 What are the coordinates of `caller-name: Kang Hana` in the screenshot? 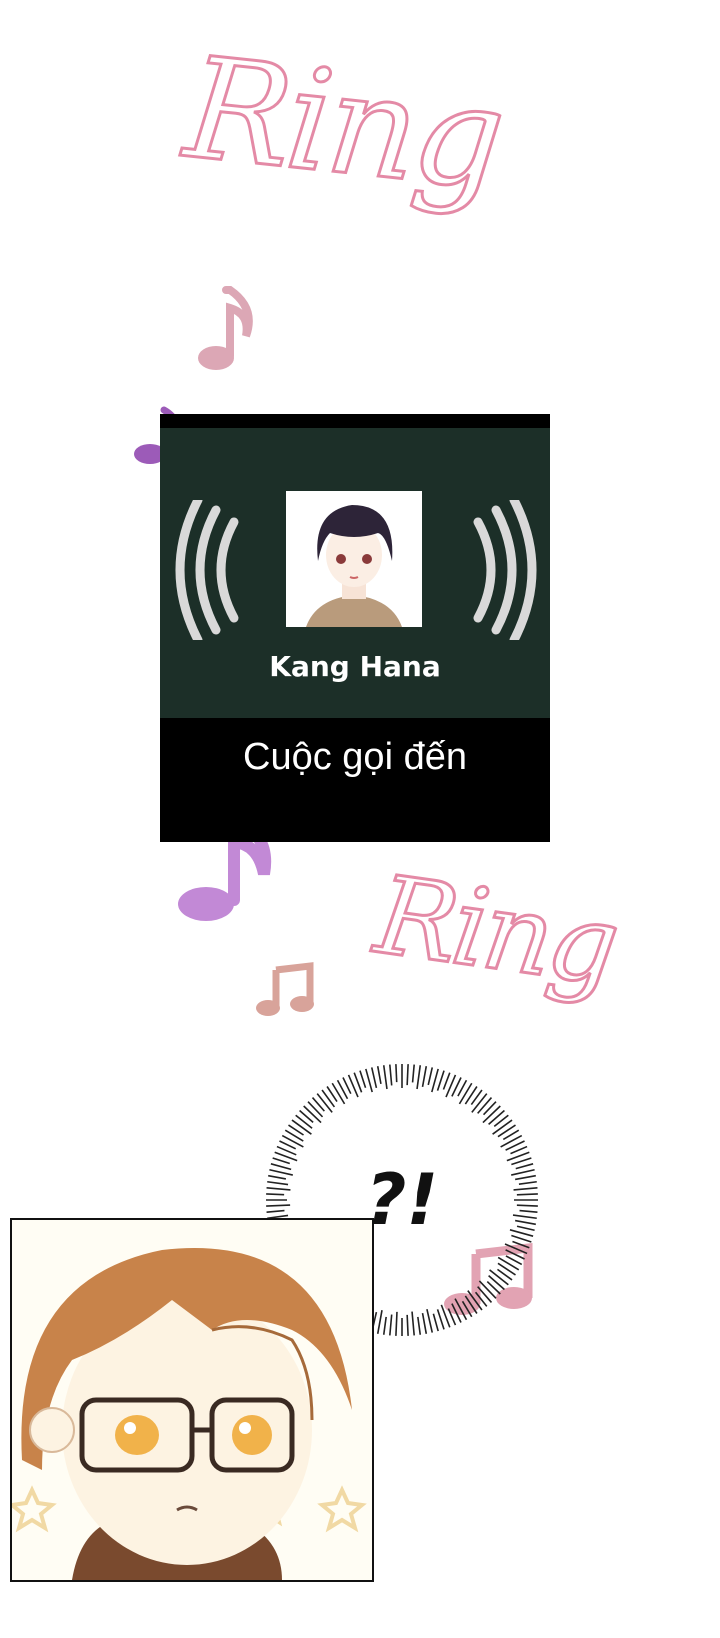 It's located at (355, 666).